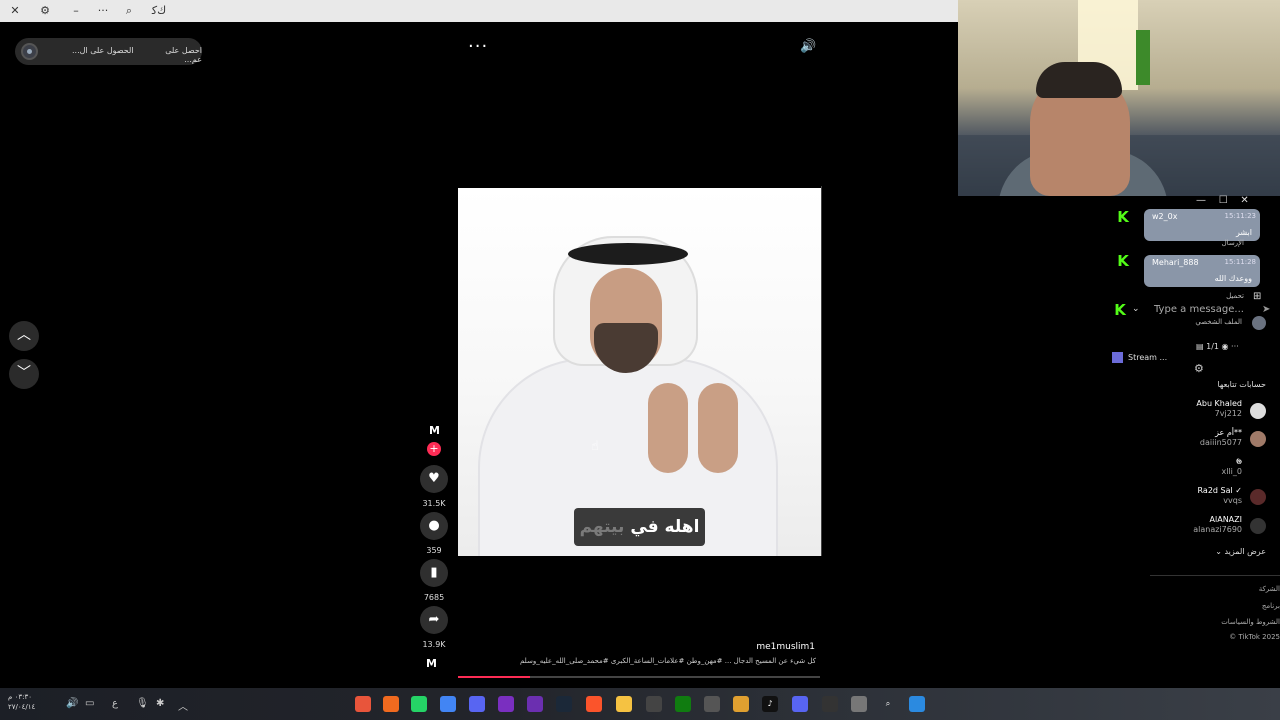  What do you see at coordinates (434, 644) in the screenshot?
I see `share-count: 13.9K` at bounding box center [434, 644].